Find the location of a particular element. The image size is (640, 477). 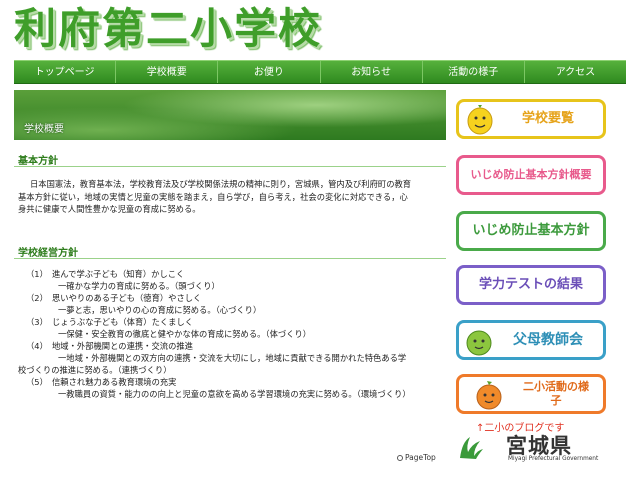

button-label: 二小活動の様子 is located at coordinates (556, 393).